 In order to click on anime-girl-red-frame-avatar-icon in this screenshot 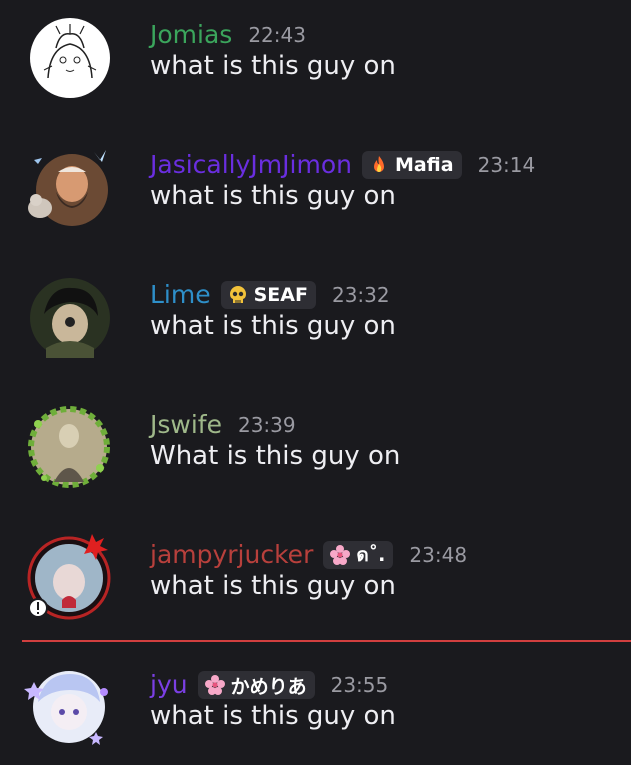, I will do `click(69, 577)`.